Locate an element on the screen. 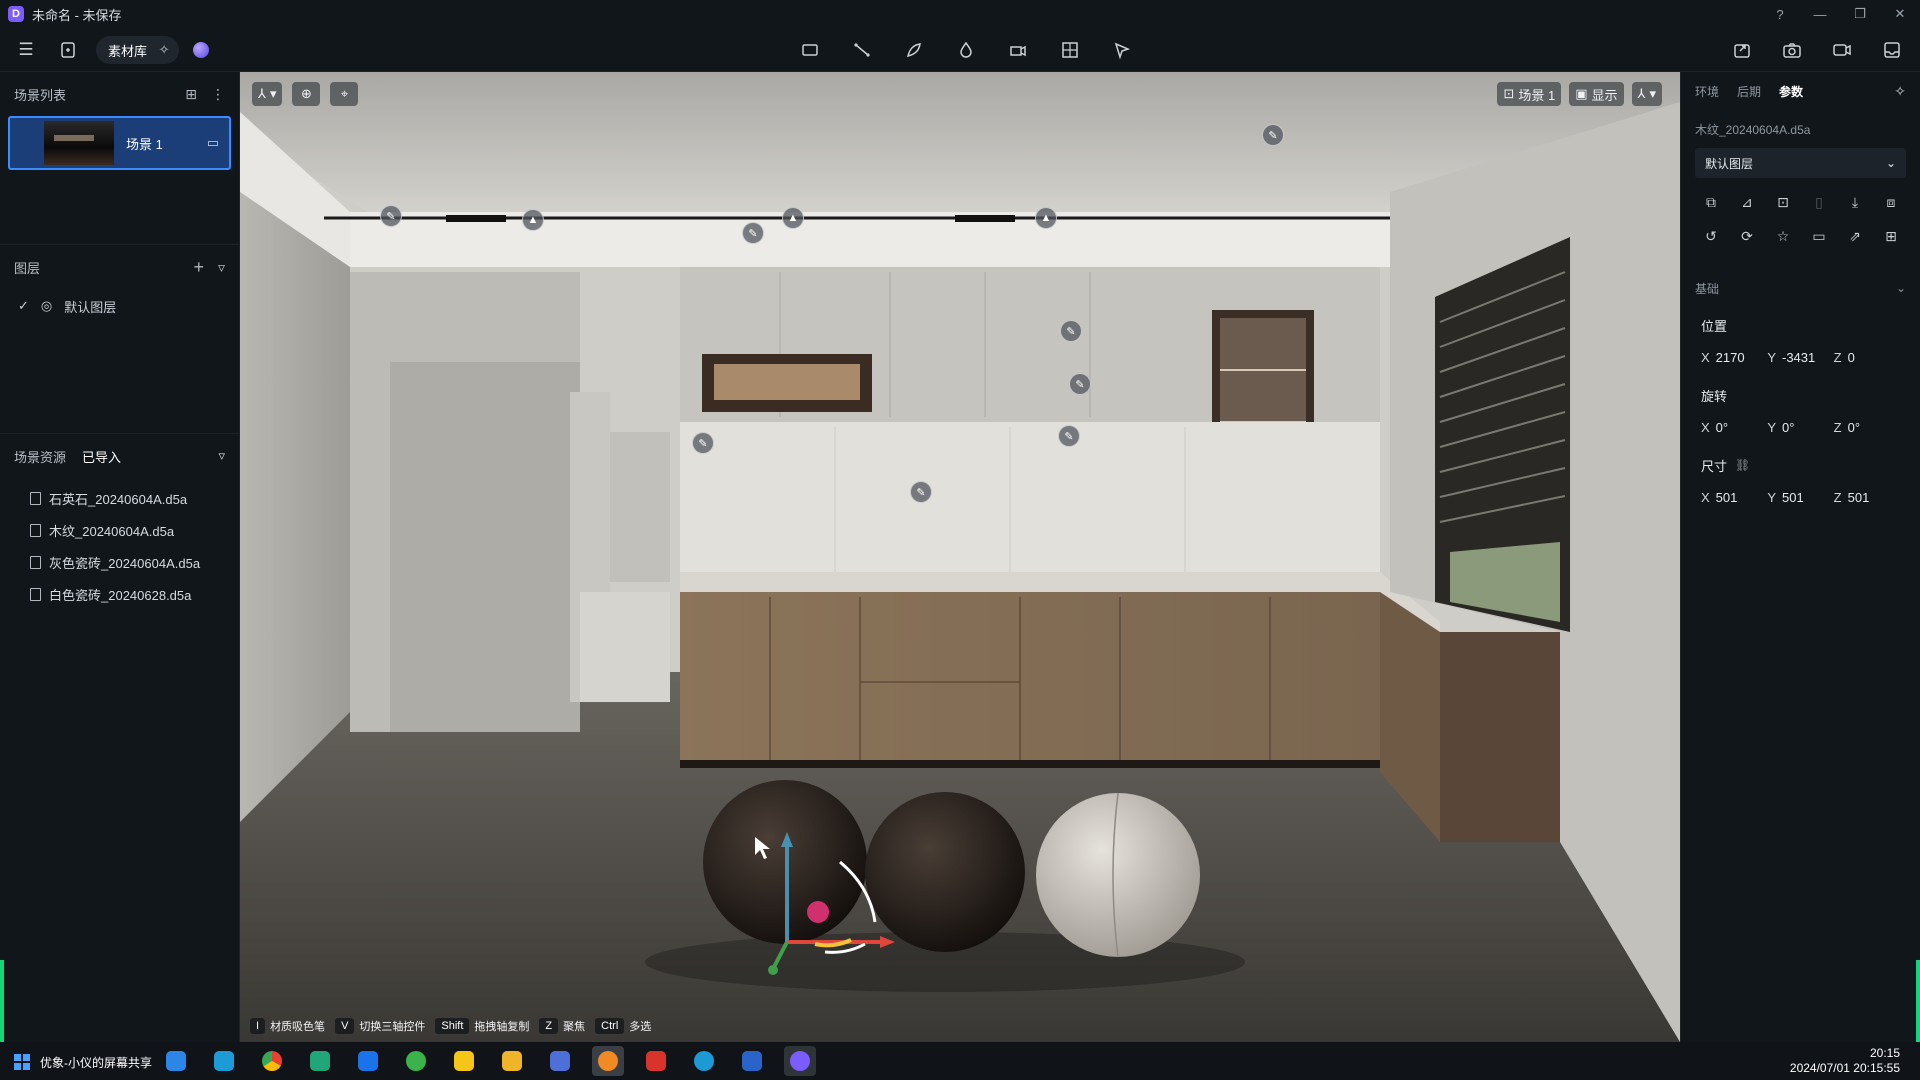 The image size is (1920, 1080). size-y-field: Y 501 is located at coordinates (1800, 497).